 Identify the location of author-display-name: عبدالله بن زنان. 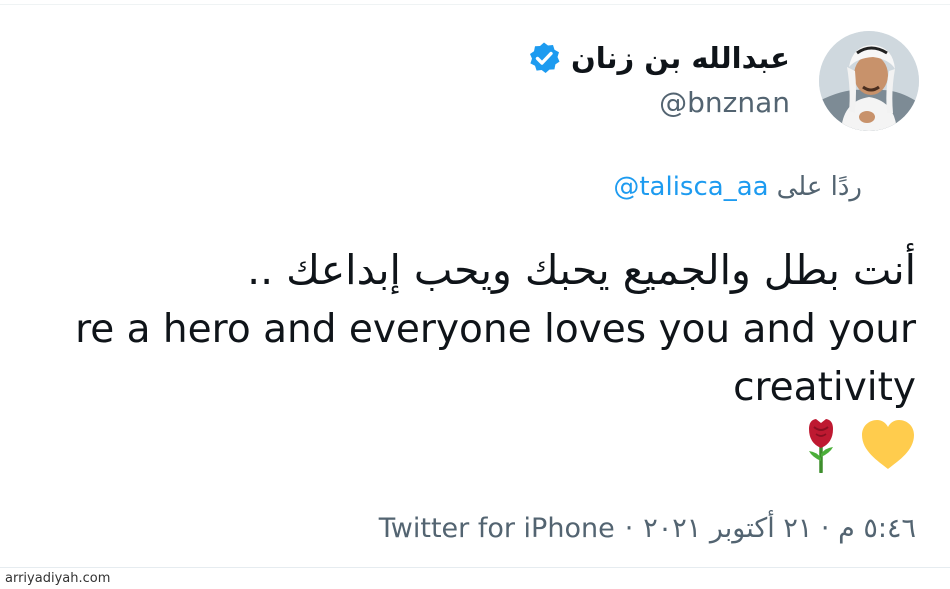
(680, 58).